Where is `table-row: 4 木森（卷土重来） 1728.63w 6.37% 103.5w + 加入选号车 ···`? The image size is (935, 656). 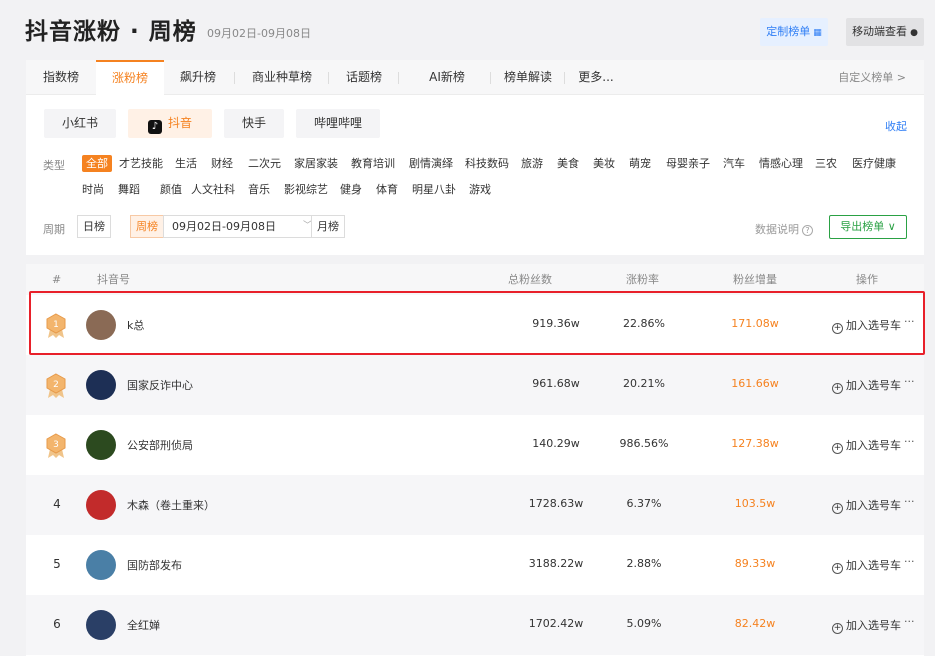 table-row: 4 木森（卷土重来） 1728.63w 6.37% 103.5w + 加入选号车 ··· is located at coordinates (475, 505).